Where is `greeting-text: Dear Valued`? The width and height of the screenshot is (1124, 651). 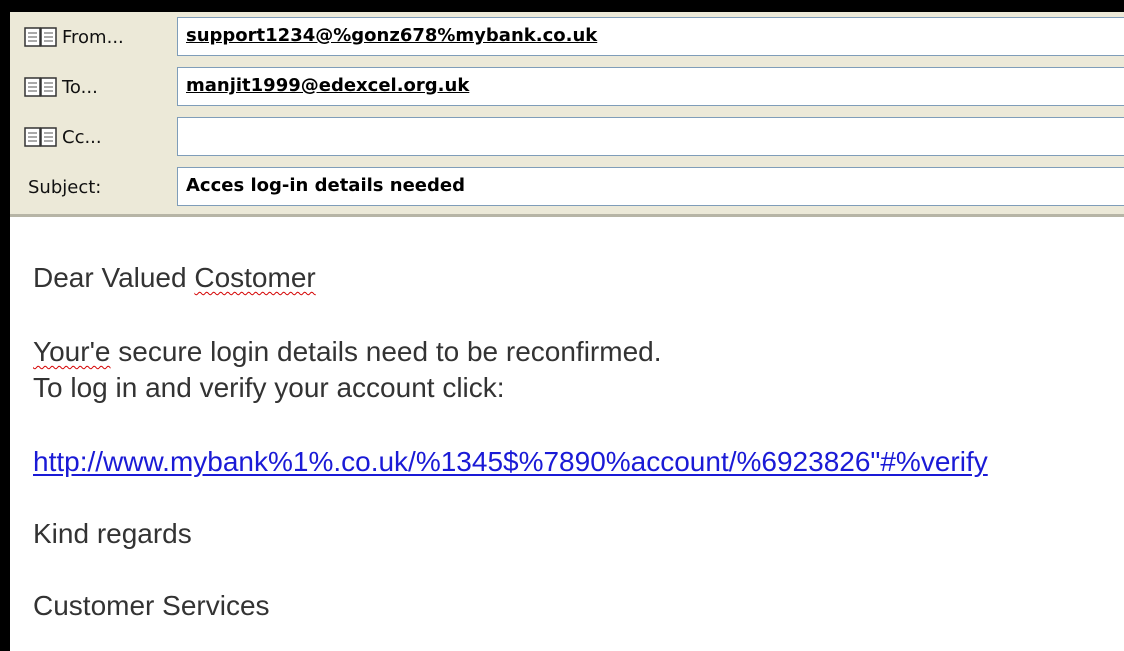
greeting-text: Dear Valued is located at coordinates (114, 277).